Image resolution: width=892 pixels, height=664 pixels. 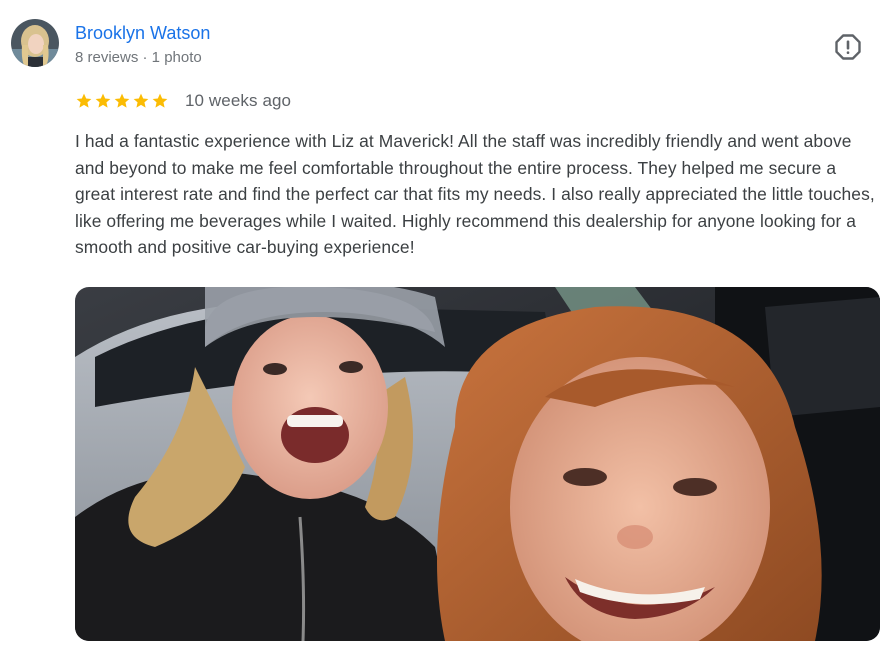 I want to click on avatar-photo, so click(x=35, y=43).